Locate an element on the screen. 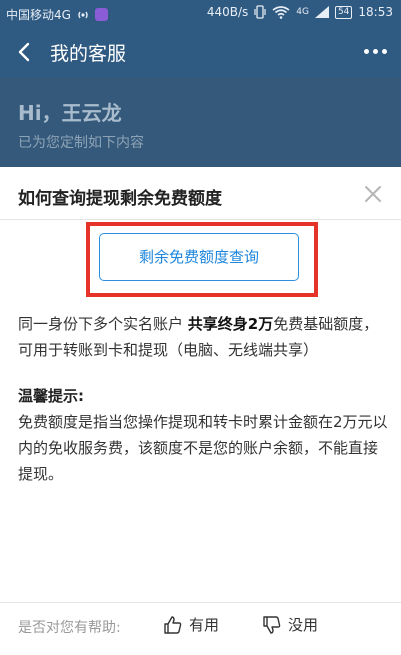 This screenshot has height=655, width=401. helpful-label: 有用 is located at coordinates (204, 625).